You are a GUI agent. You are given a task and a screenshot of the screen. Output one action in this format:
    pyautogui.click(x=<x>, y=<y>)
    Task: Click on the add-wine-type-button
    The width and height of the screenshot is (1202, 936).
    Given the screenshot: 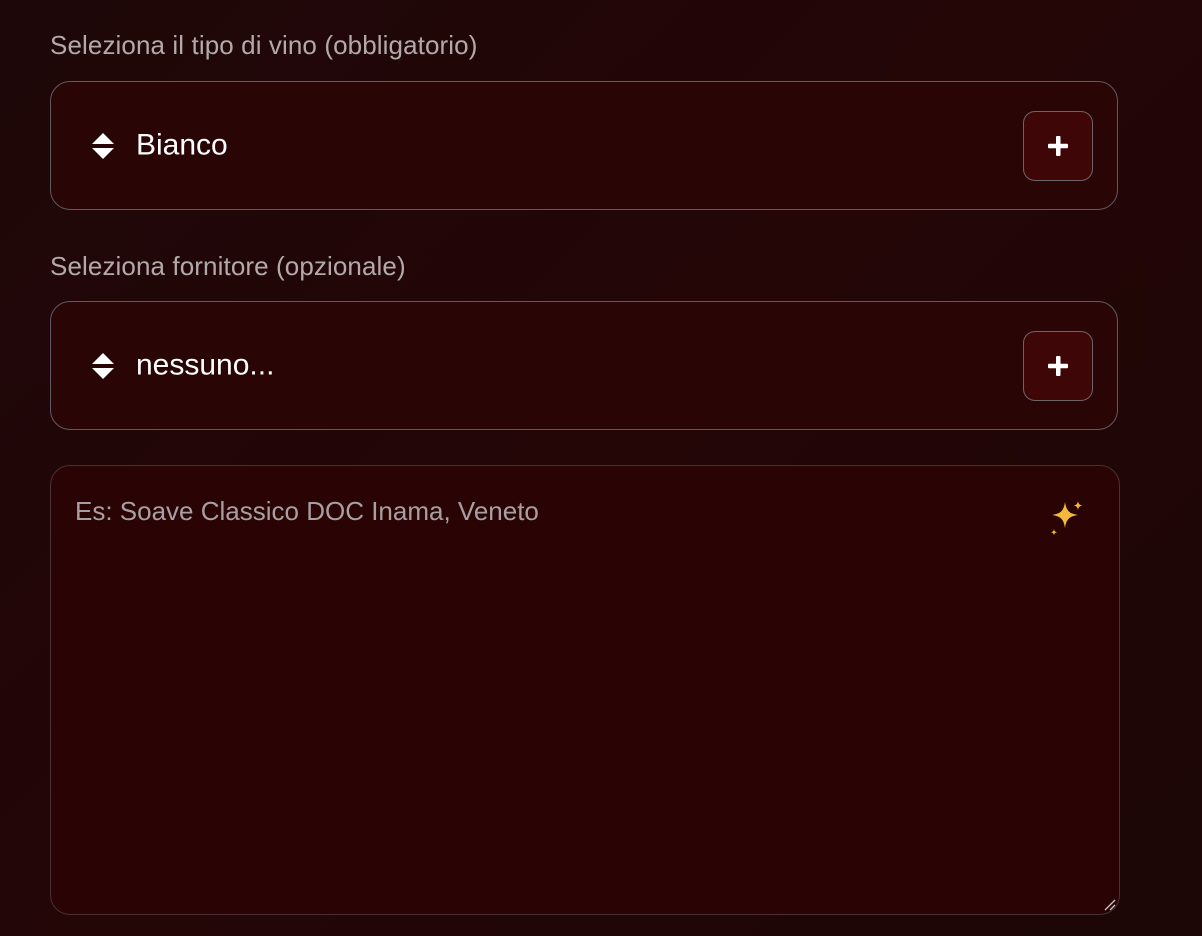 What is the action you would take?
    pyautogui.click(x=1058, y=145)
    